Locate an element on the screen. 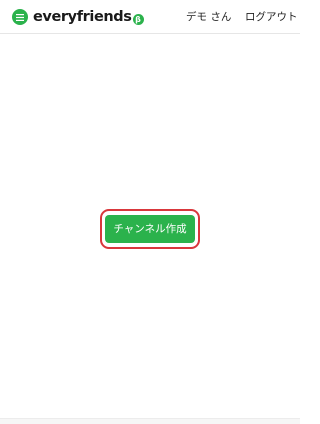  logo: everyfriends β is located at coordinates (88, 17).